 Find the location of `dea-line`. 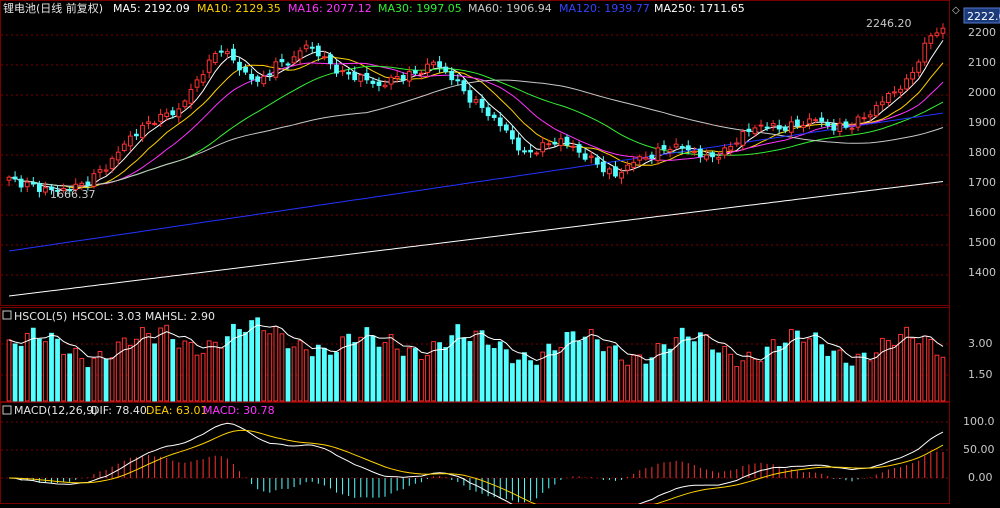

dea-line is located at coordinates (476, 468).